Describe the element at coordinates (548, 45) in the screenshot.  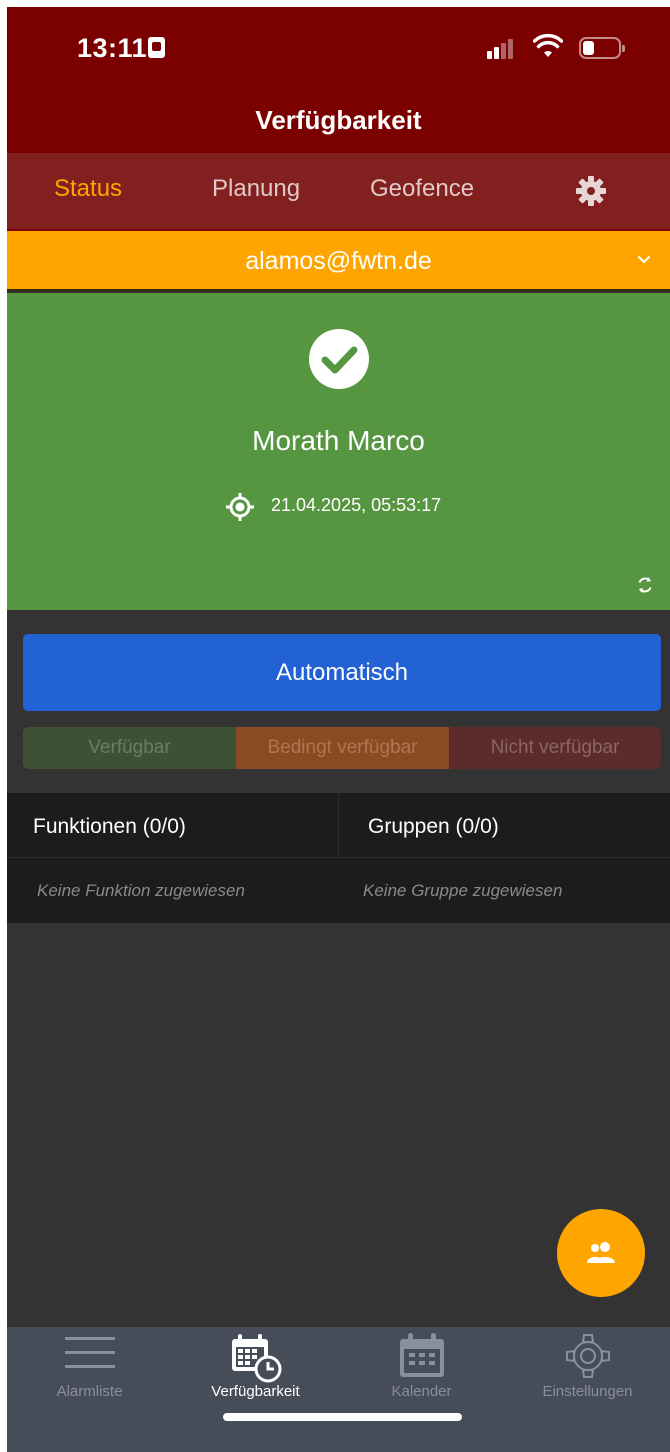
I see `wifi-icon` at that location.